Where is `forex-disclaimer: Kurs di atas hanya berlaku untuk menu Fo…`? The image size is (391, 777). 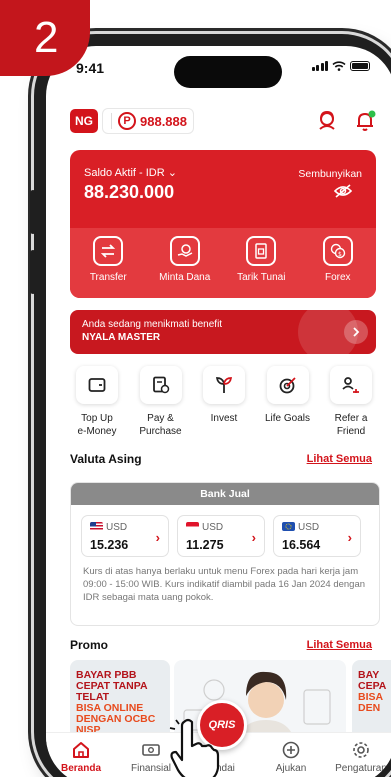 forex-disclaimer: Kurs di atas hanya berlaku untuk menu Fo… is located at coordinates (224, 584).